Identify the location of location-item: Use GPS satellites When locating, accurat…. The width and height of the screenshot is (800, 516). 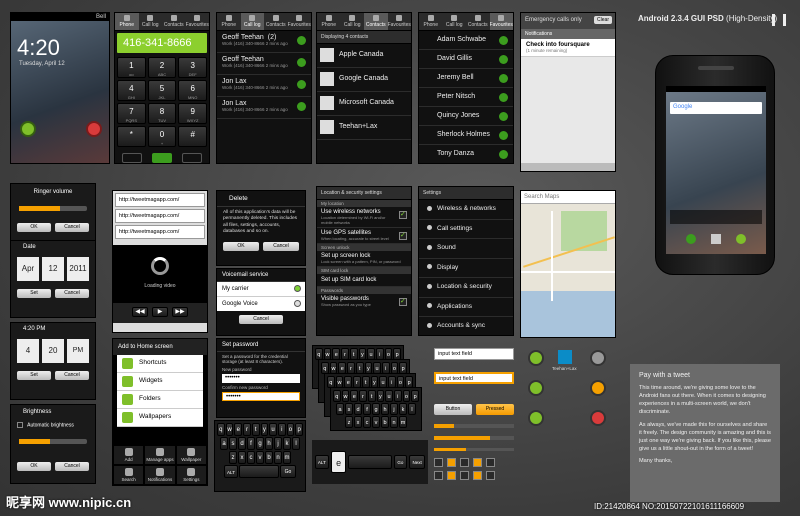
(364, 236).